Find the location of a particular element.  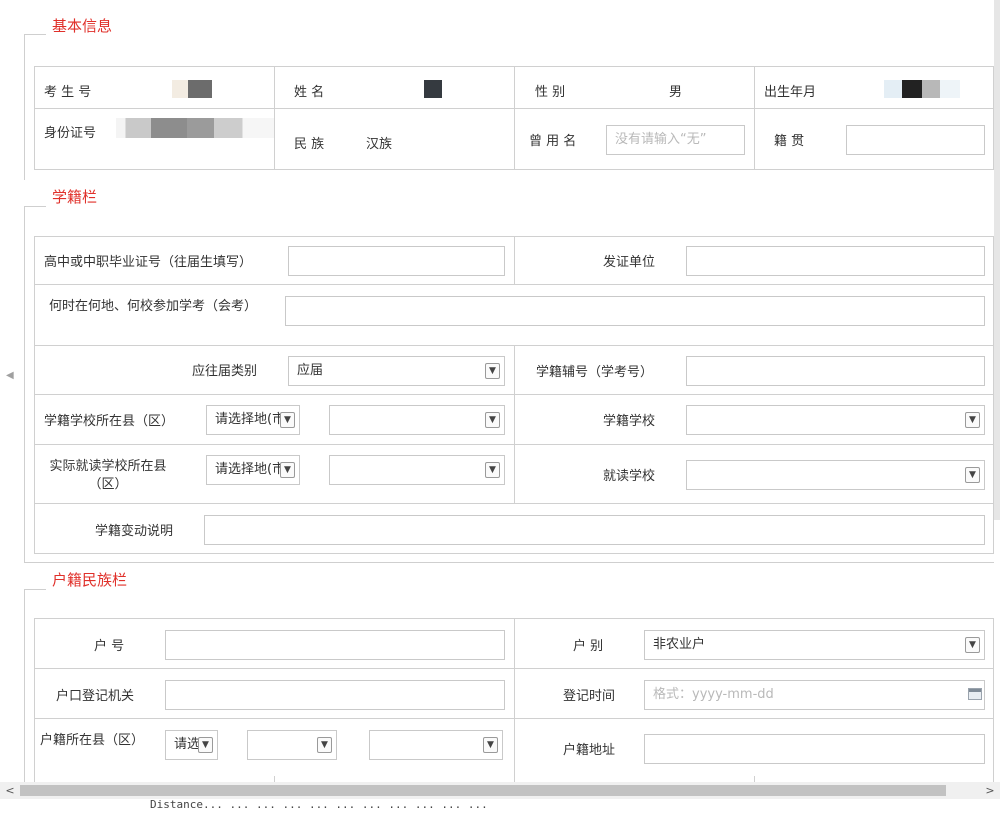

native-place-input is located at coordinates (915, 140).